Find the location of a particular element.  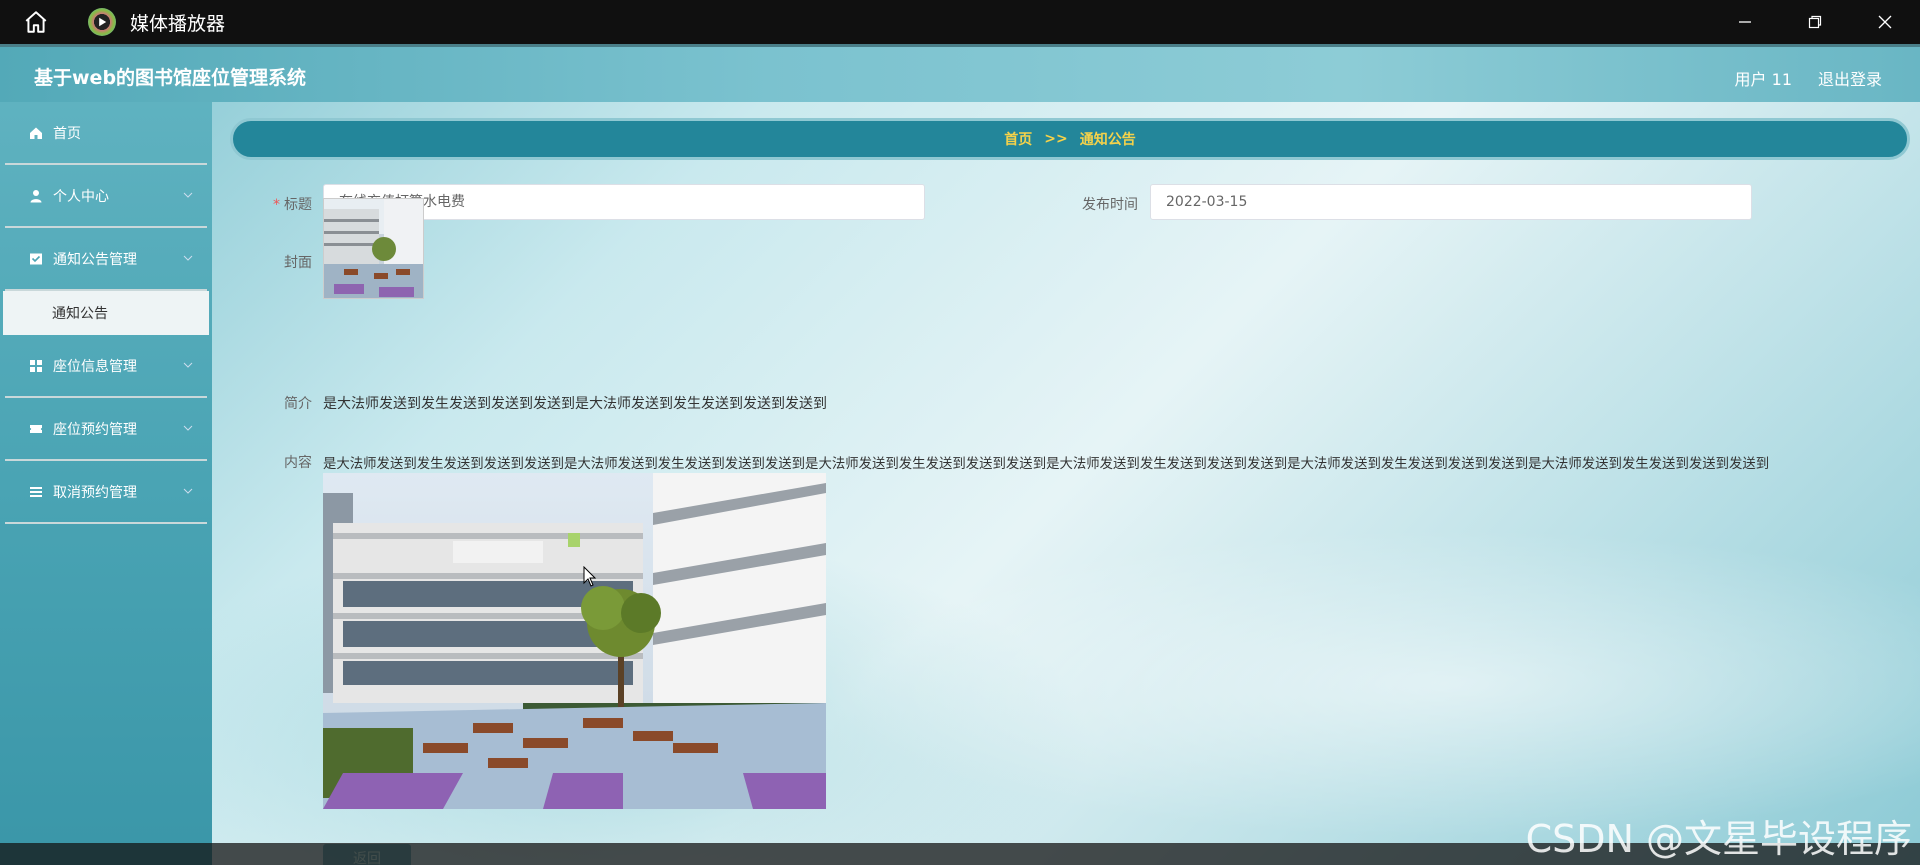

minimize-button is located at coordinates (1745, 22).